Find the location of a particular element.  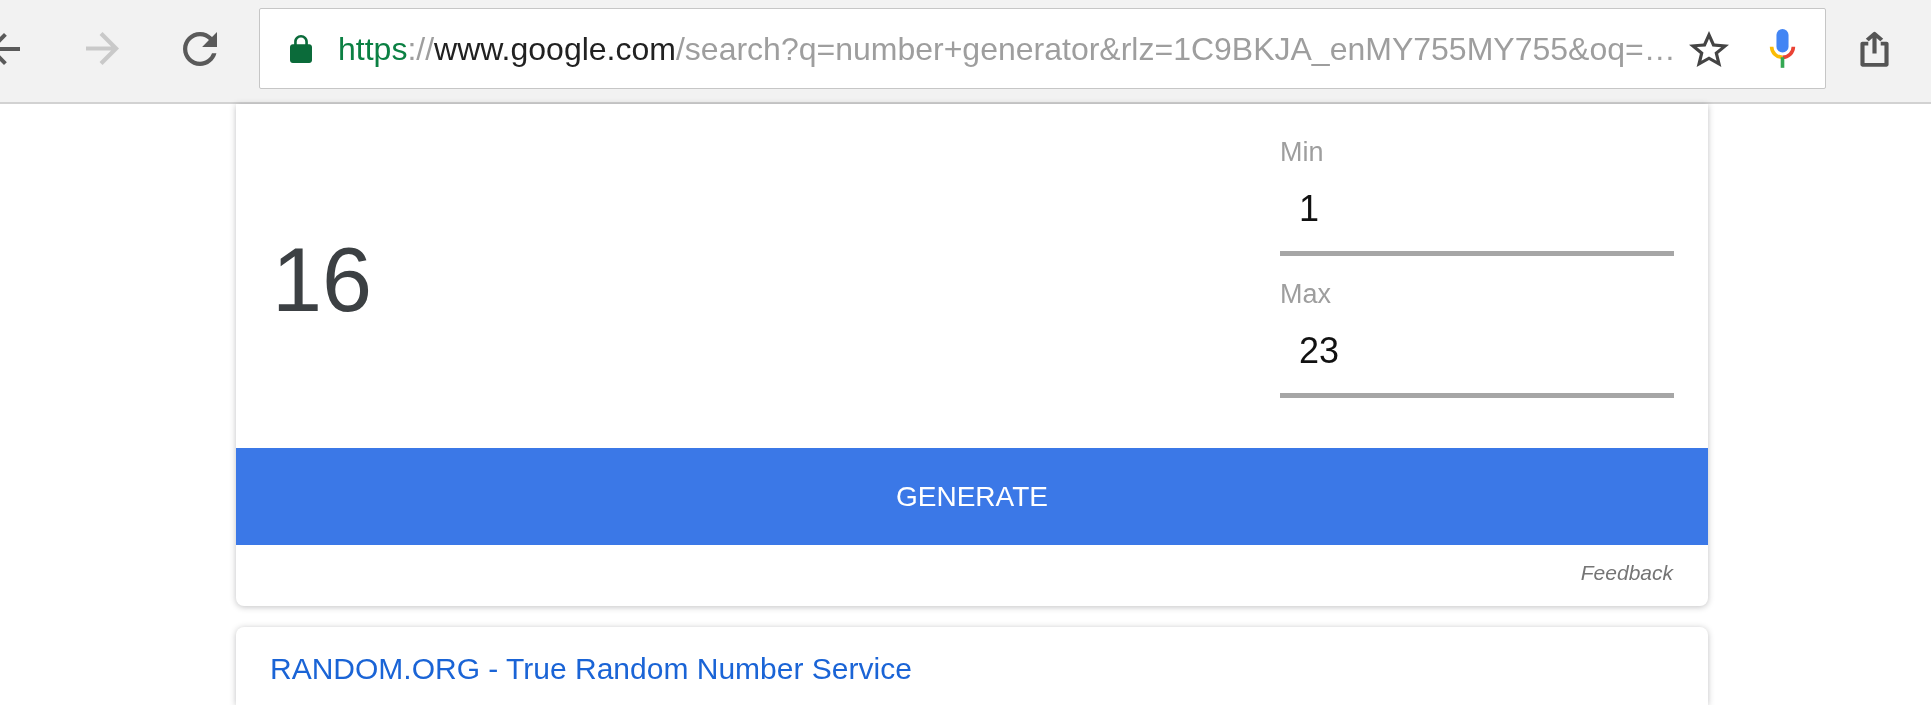

lock-icon is located at coordinates (301, 48).